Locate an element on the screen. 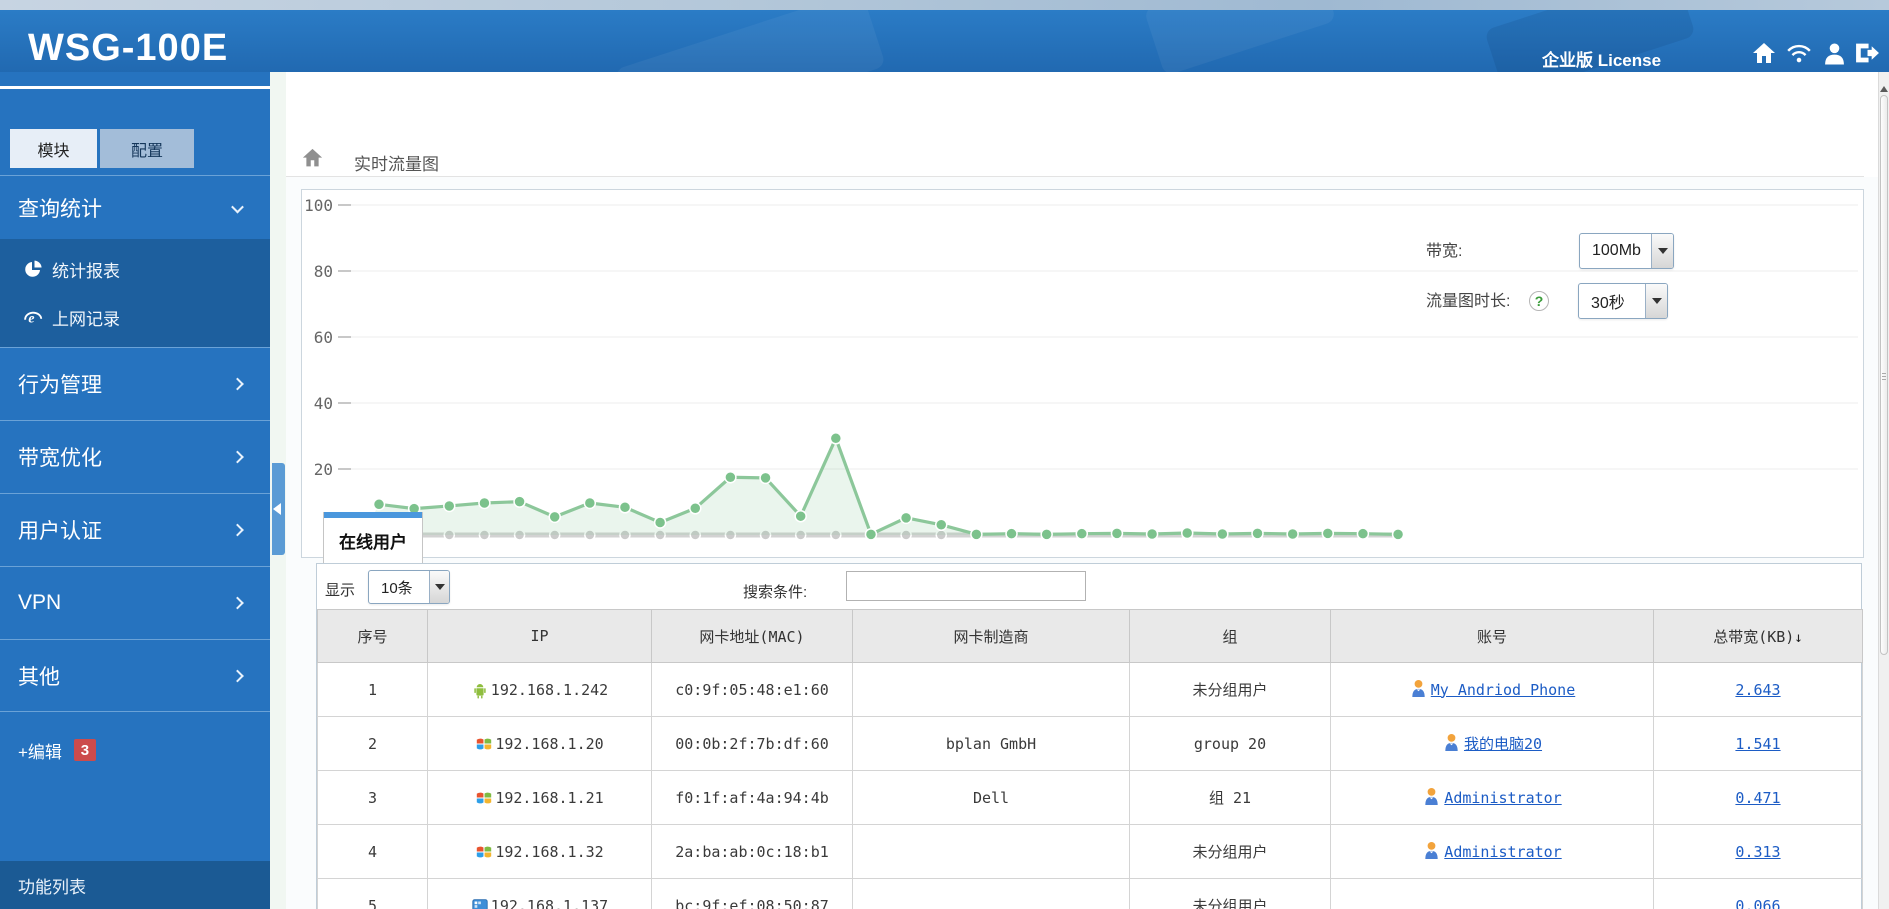  question-icon: ? is located at coordinates (1539, 301).